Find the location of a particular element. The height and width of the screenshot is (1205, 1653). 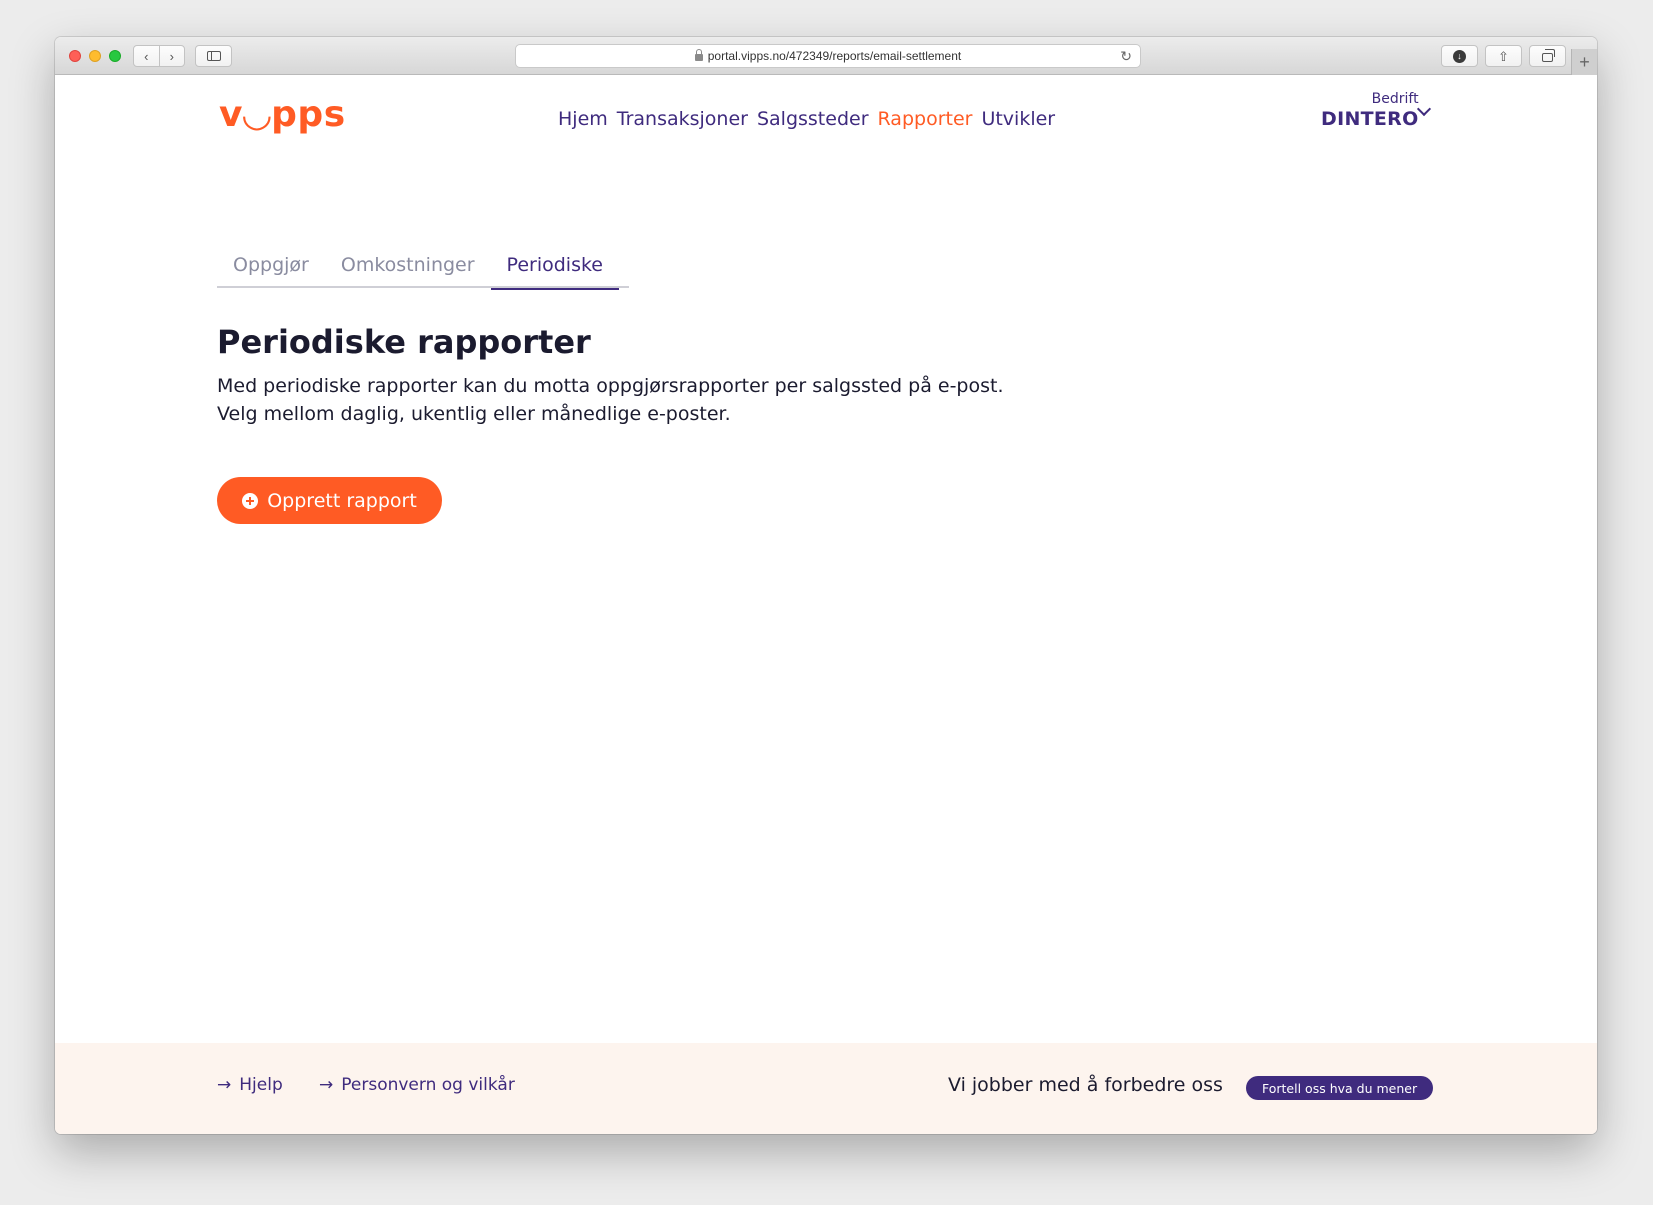

create-report-button: Opprett rapport is located at coordinates (329, 500).